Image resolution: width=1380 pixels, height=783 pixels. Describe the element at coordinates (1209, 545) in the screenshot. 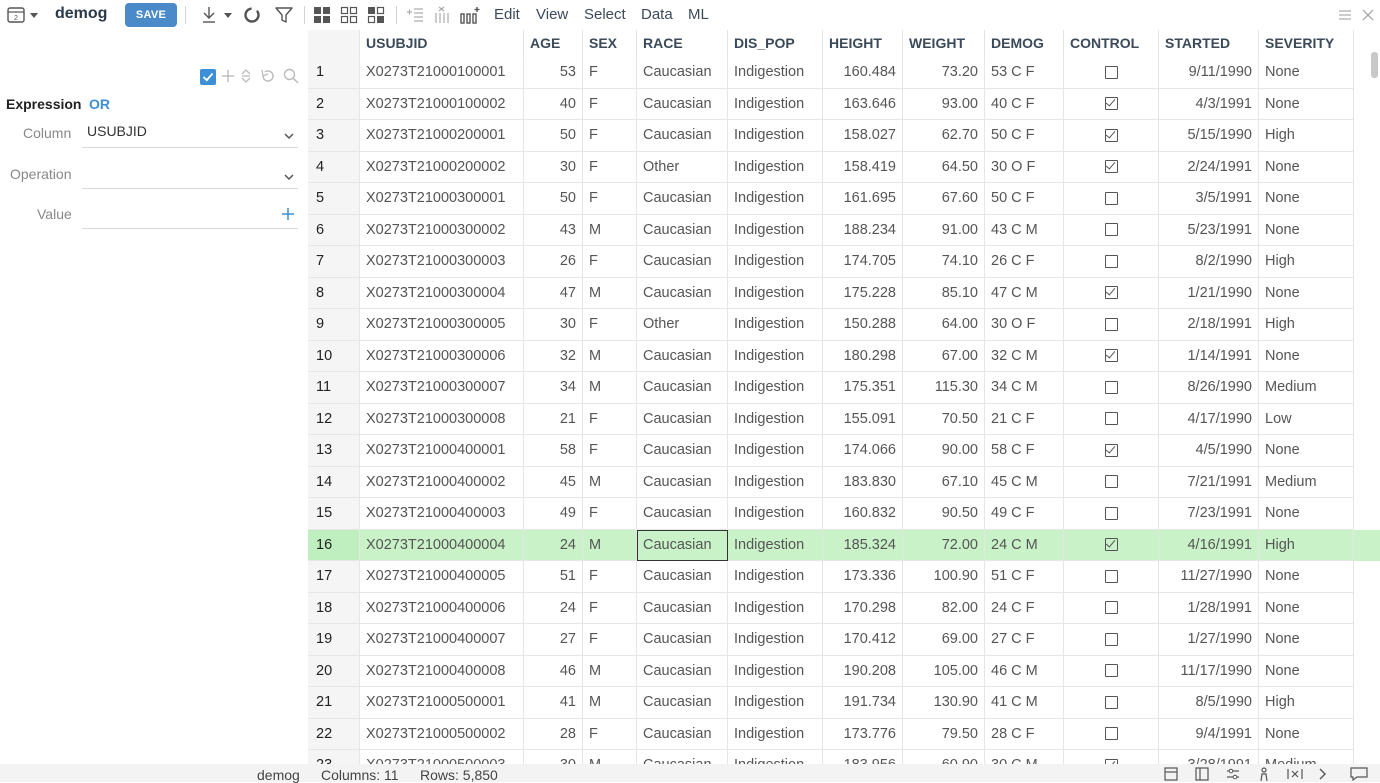

I see `cell-started: 4/16/1991` at that location.